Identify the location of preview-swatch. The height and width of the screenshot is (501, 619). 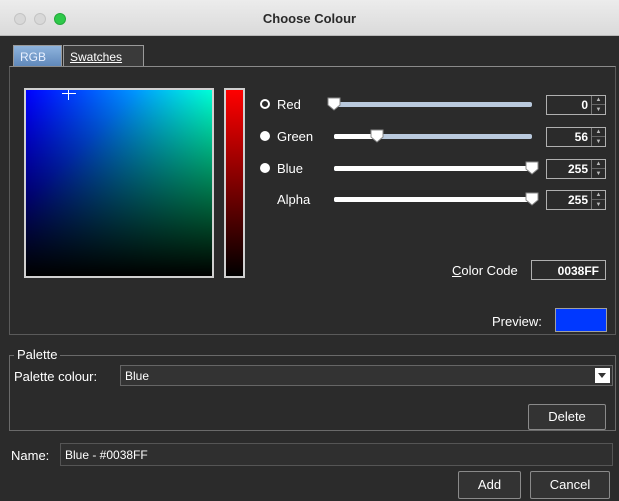
(581, 320).